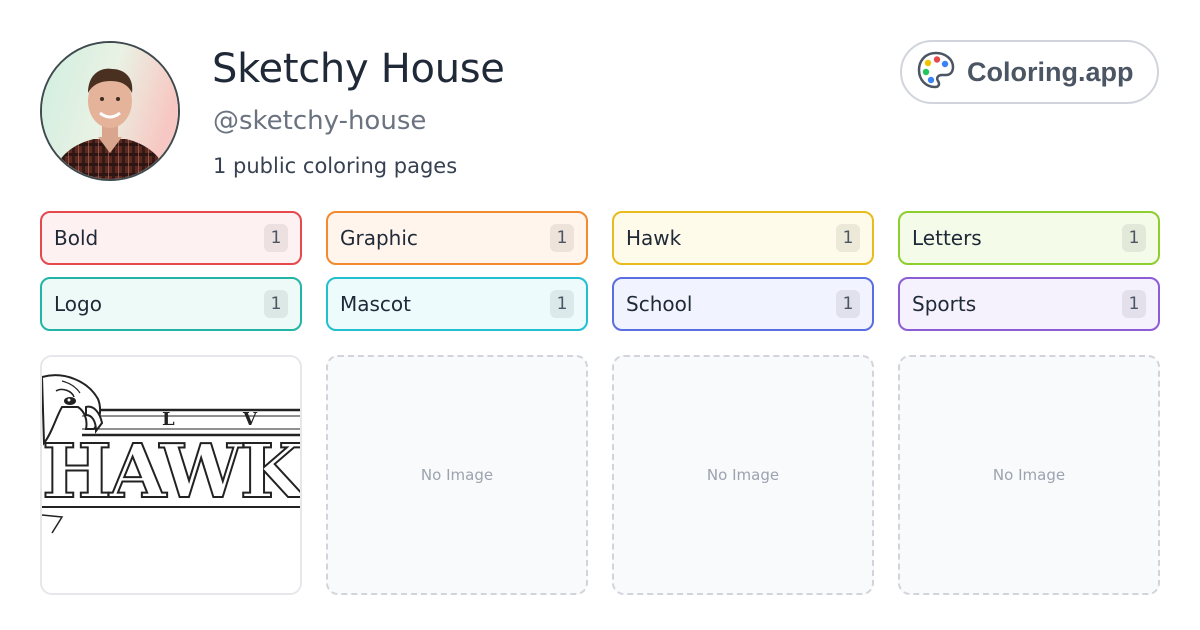 The width and height of the screenshot is (1200, 630). I want to click on coloring-page-card: L V HAWKS, so click(171, 475).